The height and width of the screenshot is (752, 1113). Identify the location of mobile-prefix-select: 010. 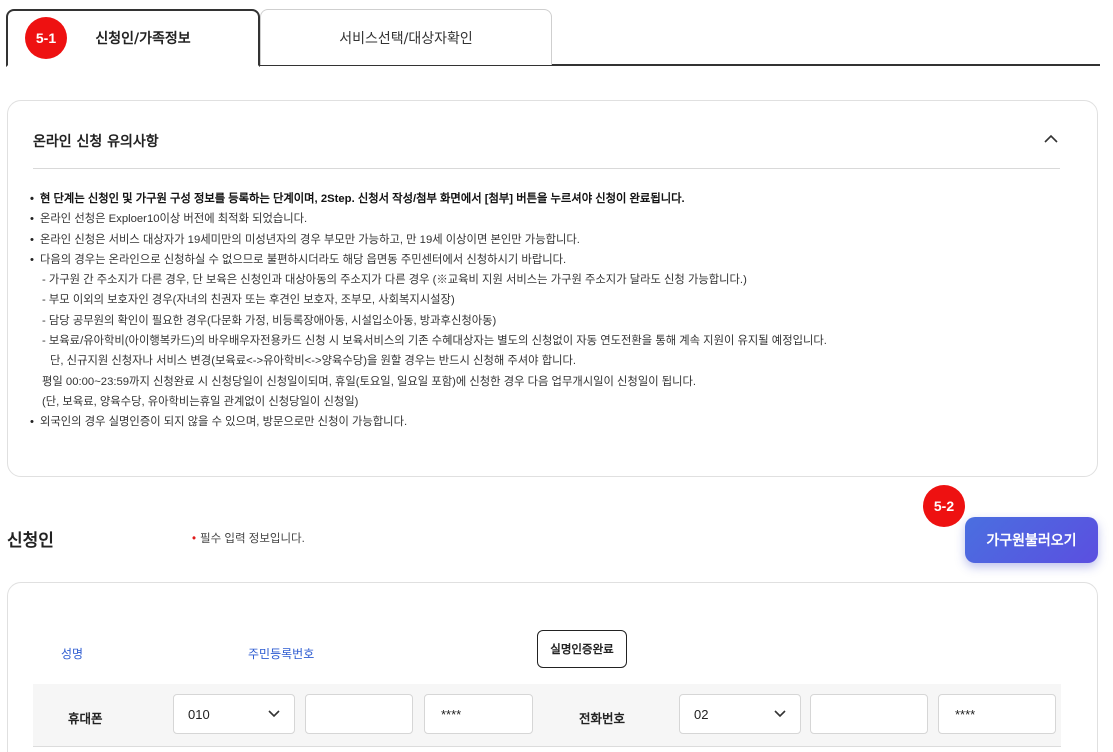
(234, 714).